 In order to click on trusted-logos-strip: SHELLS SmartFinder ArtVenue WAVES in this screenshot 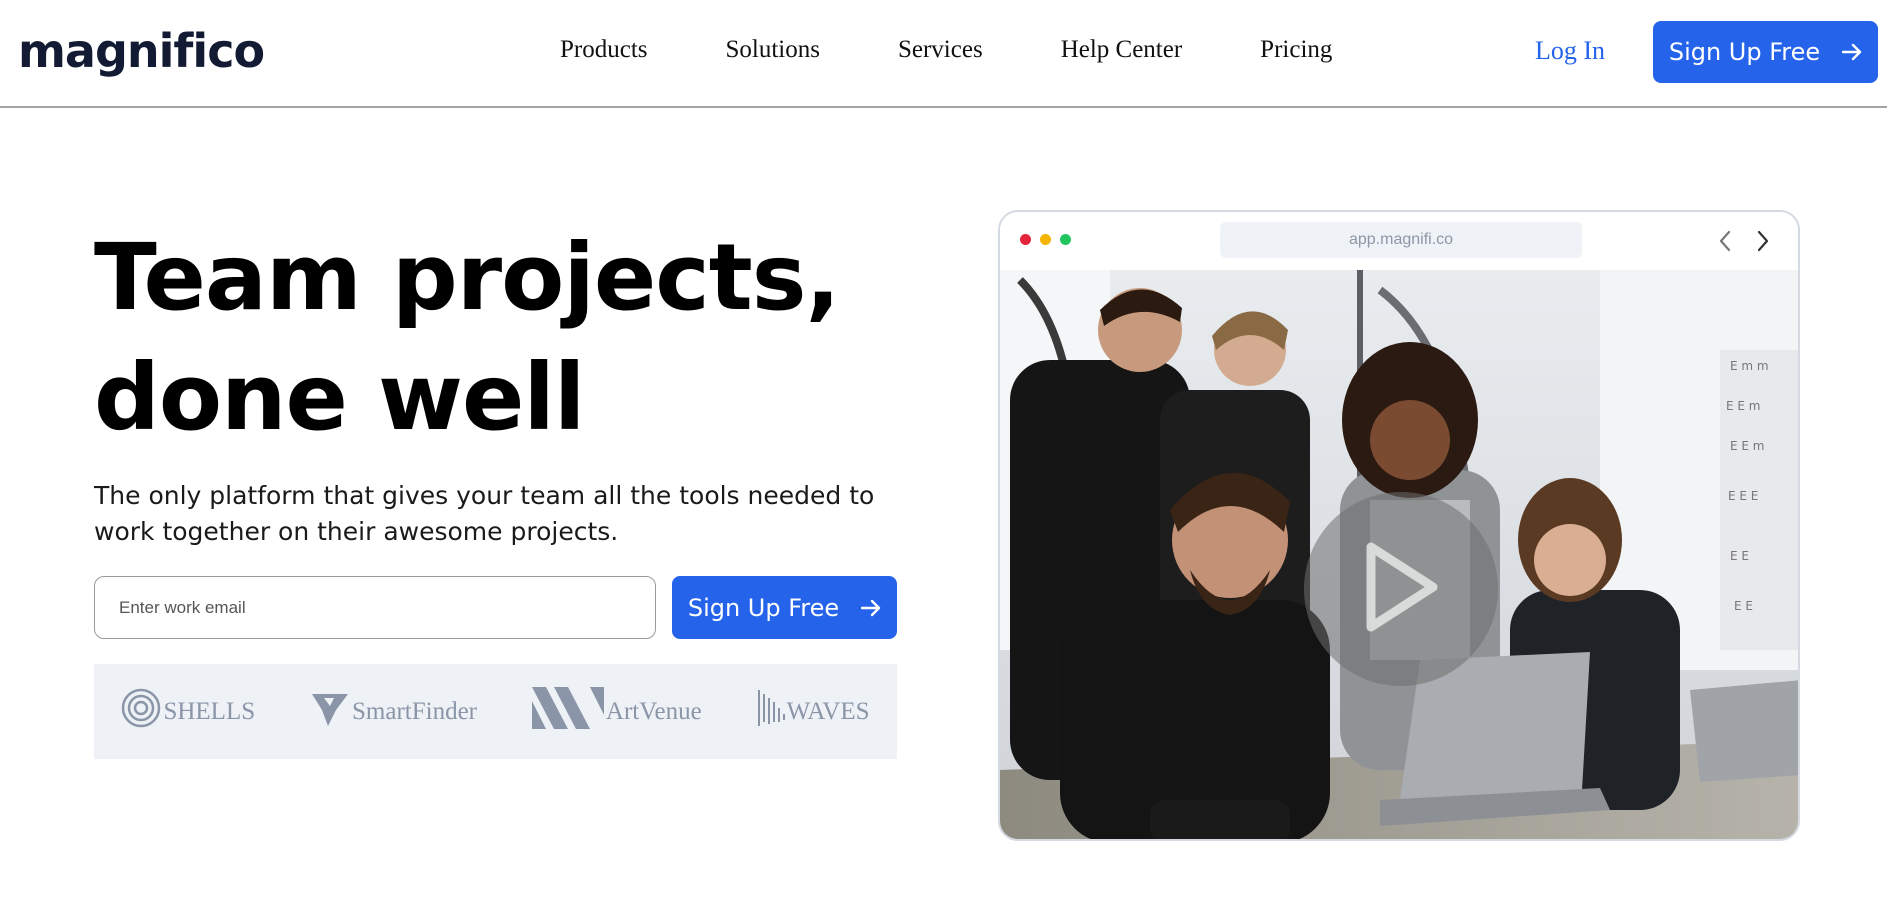, I will do `click(495, 711)`.